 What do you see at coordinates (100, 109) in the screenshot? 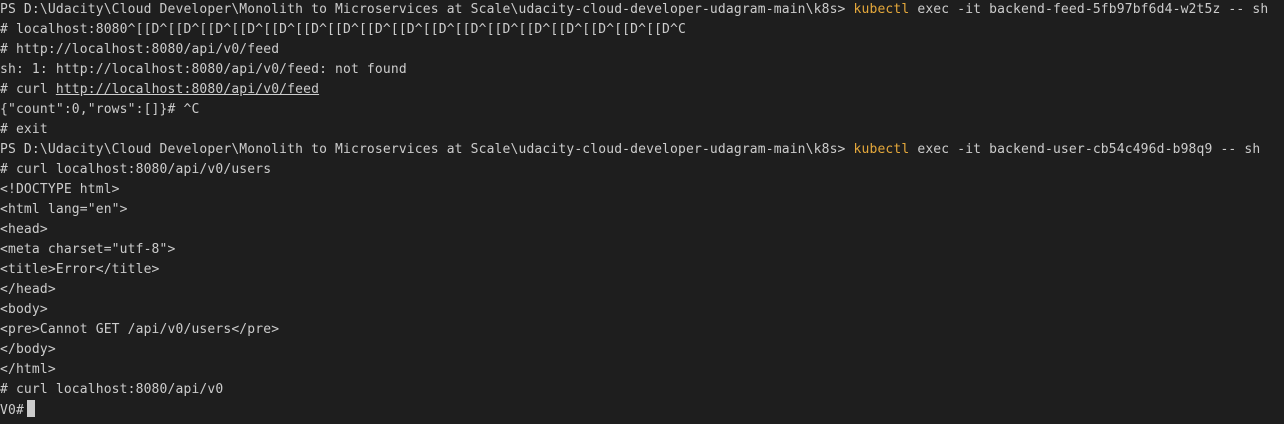
I see `terminal-line: {"count":0,"rows":[]}# ^C` at bounding box center [100, 109].